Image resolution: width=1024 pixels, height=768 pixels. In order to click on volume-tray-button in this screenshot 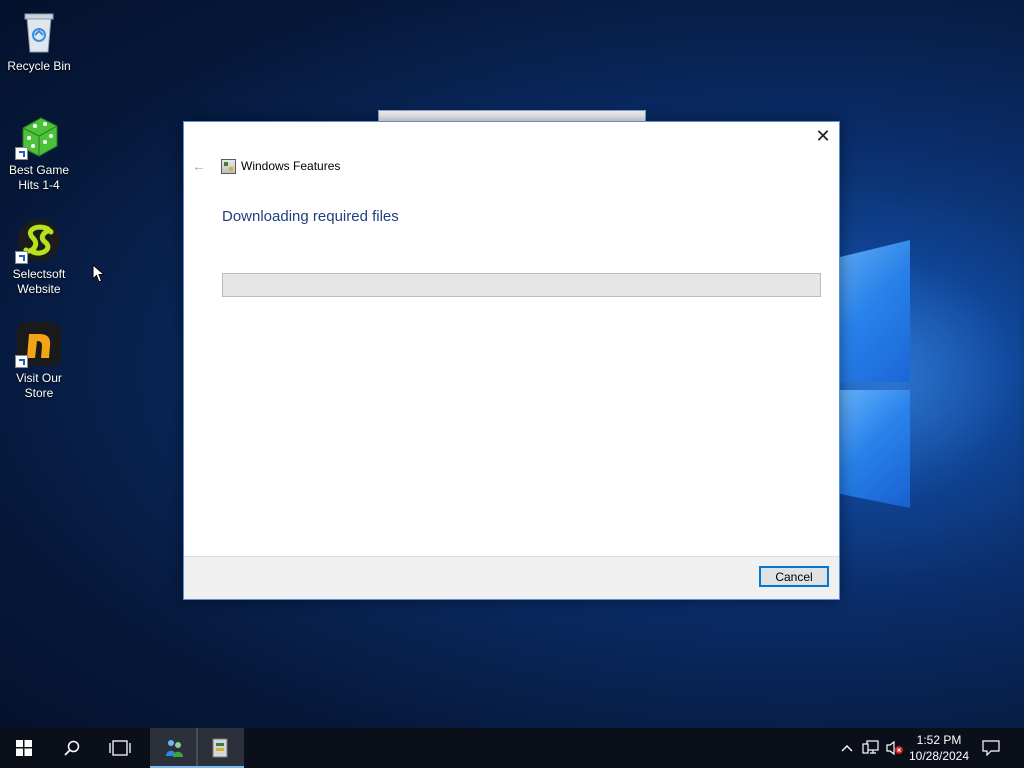, I will do `click(895, 748)`.